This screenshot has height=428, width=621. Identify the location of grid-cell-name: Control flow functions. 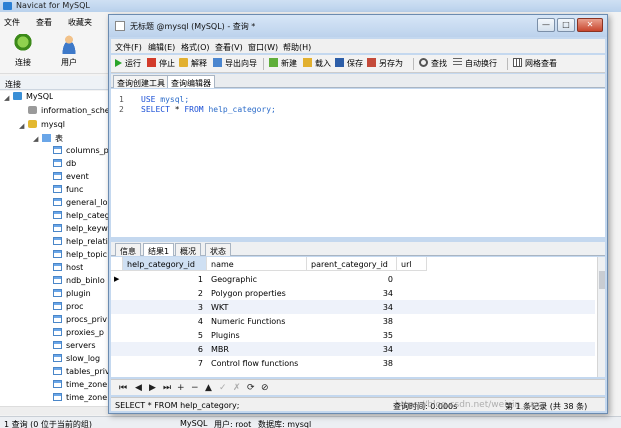
(259, 363).